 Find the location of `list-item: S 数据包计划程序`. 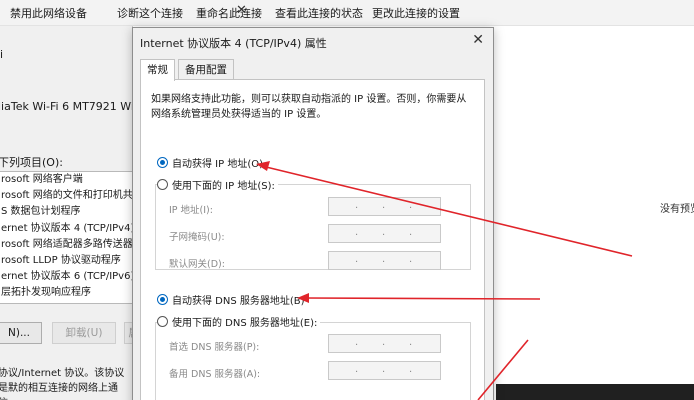

list-item: S 数据包计划程序 is located at coordinates (66, 212).